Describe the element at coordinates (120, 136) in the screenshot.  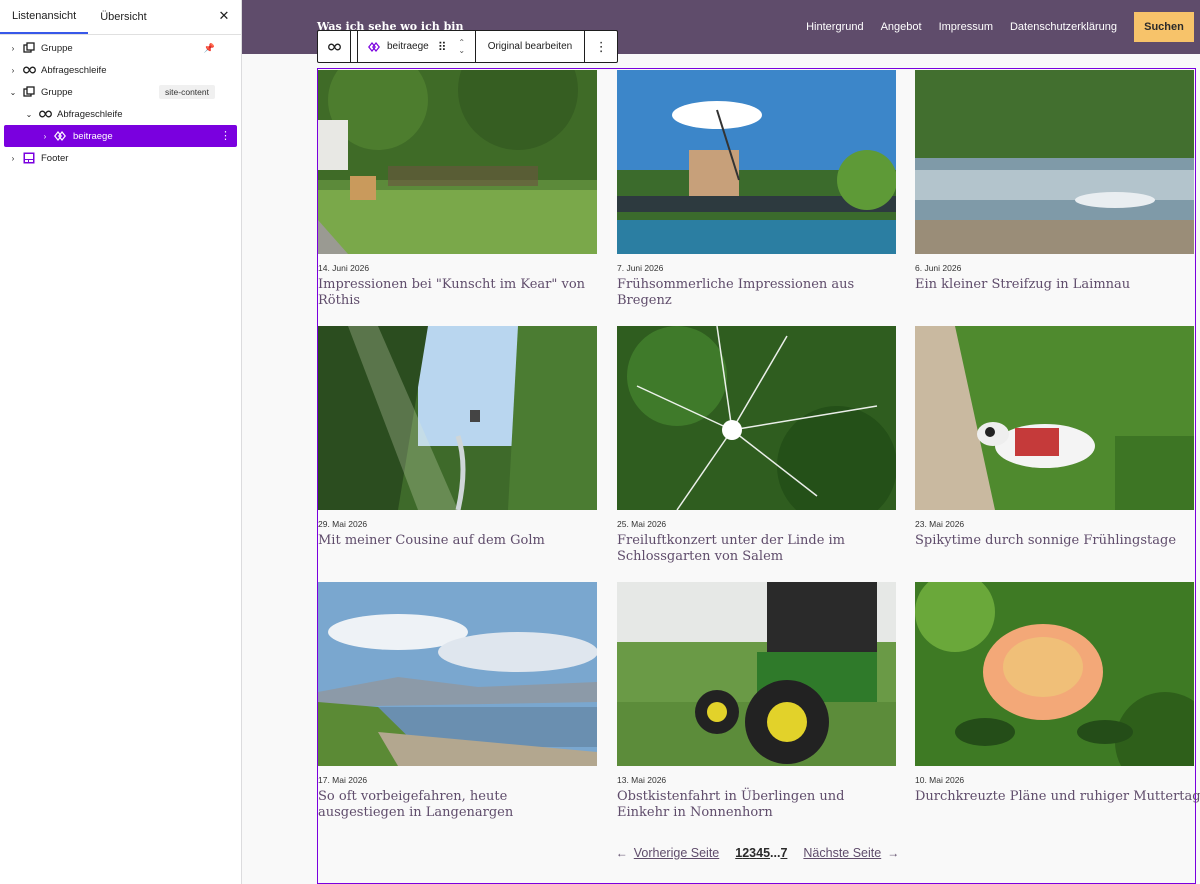
I see `tree-item-beitraege: › beitraege ⋮` at that location.